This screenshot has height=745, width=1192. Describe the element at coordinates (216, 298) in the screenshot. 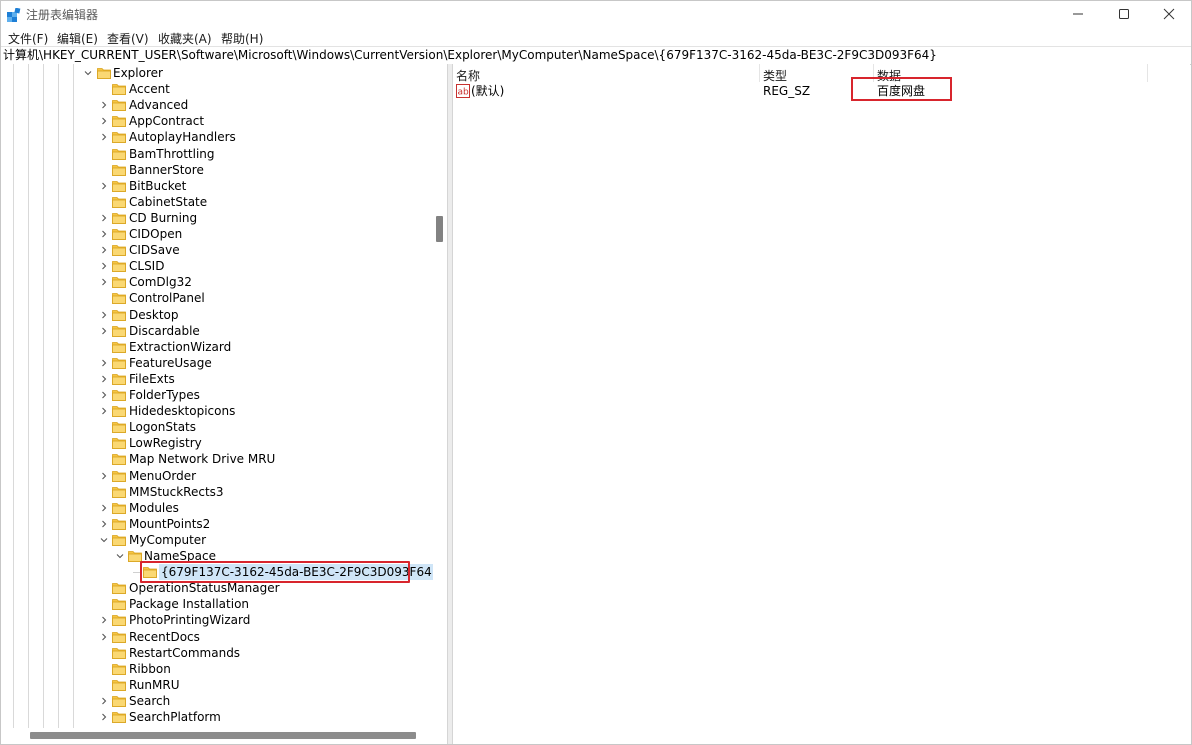

I see `tree-node: ControlPanel` at that location.